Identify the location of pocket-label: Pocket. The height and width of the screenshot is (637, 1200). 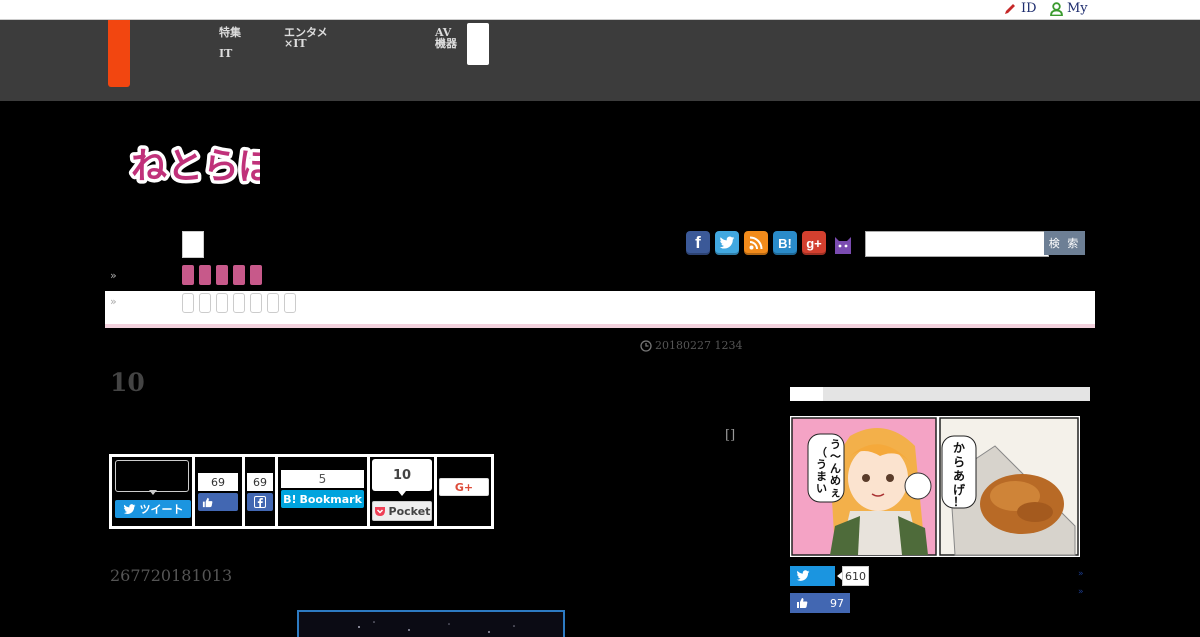
(409, 511).